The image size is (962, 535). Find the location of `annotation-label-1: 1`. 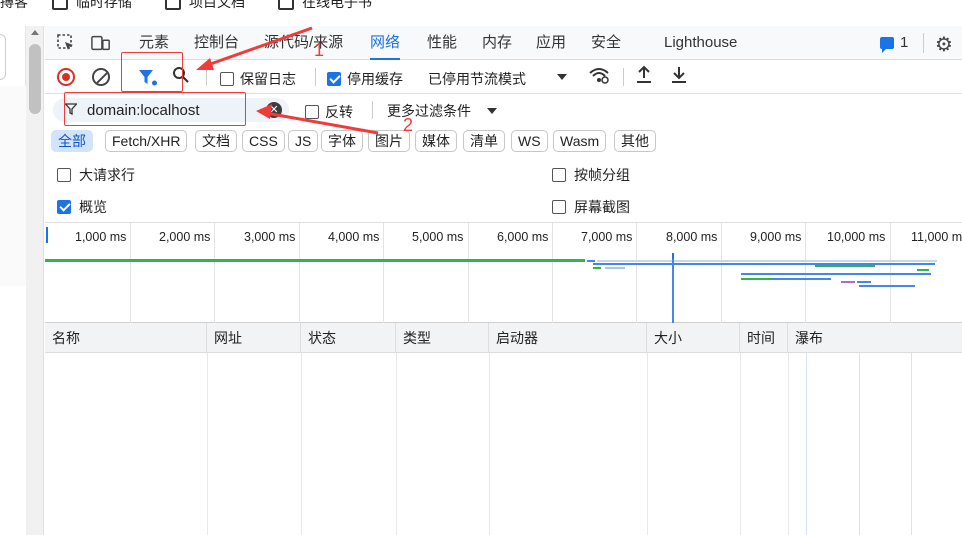

annotation-label-1: 1 is located at coordinates (319, 50).